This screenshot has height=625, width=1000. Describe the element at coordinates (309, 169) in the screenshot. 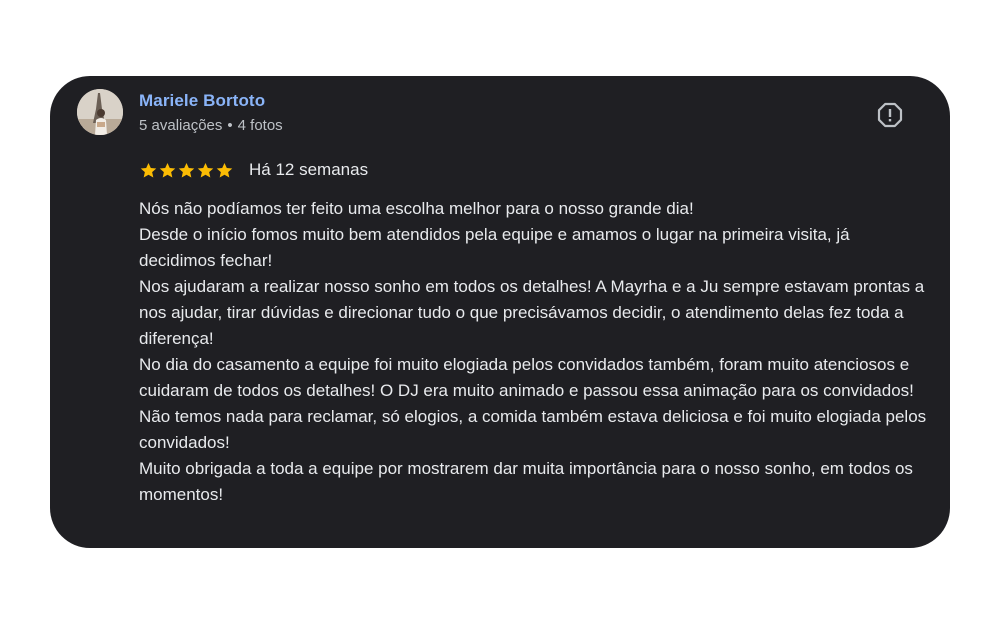

I see `review-date: Há 12 semanas` at that location.